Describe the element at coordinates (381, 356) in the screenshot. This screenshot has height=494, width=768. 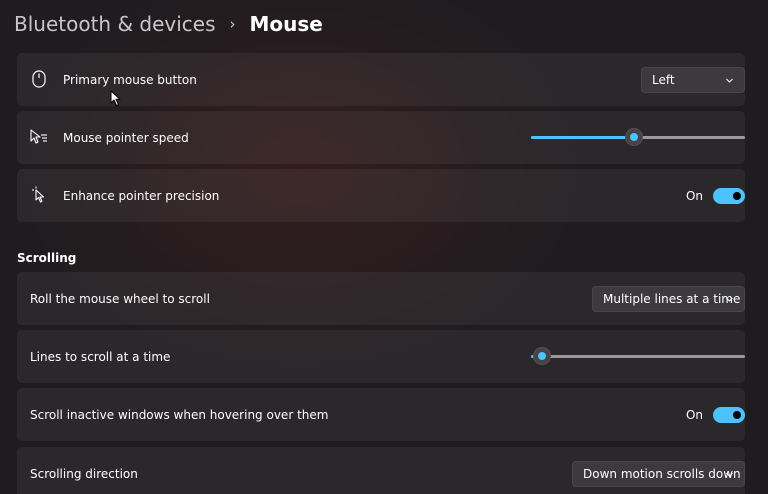
I see `lines-scroll-card: Lines to scroll at a time` at that location.